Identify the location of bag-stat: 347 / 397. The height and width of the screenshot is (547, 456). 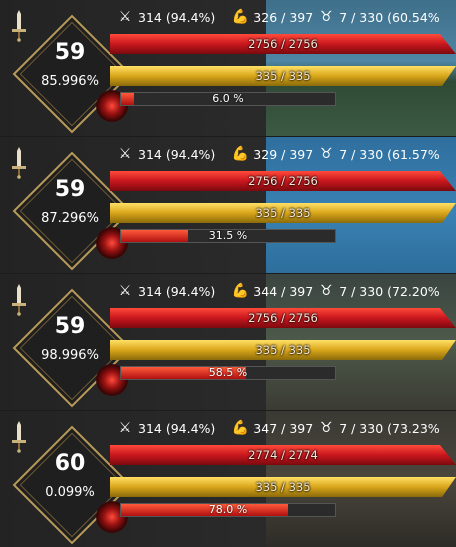
(283, 428).